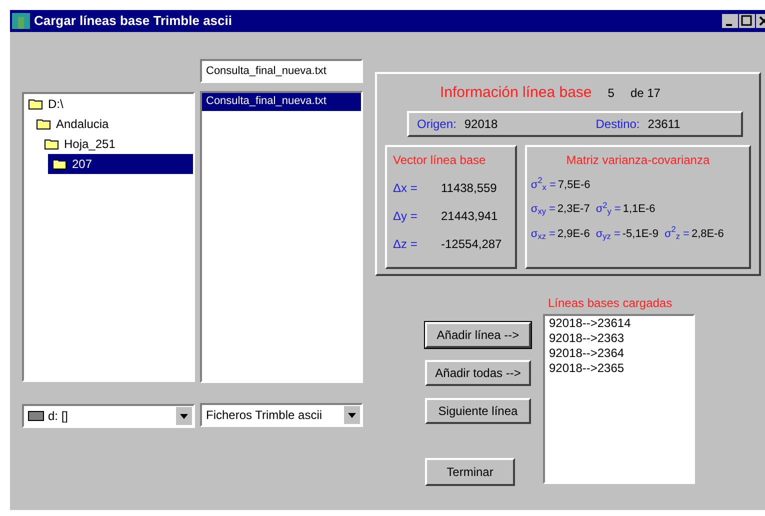  What do you see at coordinates (619, 323) in the screenshot?
I see `loaded-line-item: 92018-->23614` at bounding box center [619, 323].